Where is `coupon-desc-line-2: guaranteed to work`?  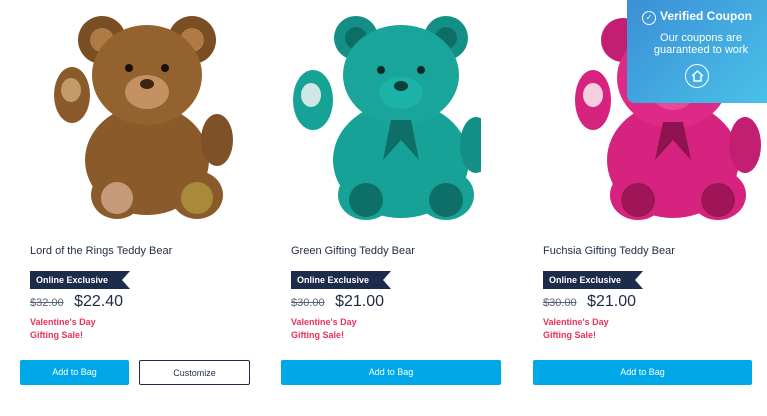
coupon-desc-line-2: guaranteed to work is located at coordinates (701, 50).